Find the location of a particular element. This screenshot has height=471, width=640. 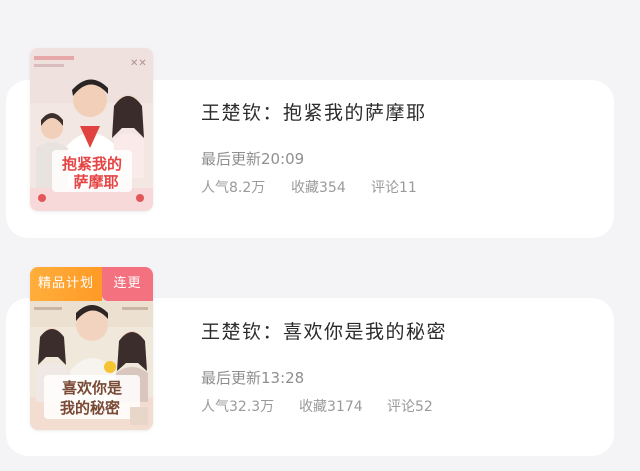

cover-title-line2: 萨摩耶 is located at coordinates (95, 182).